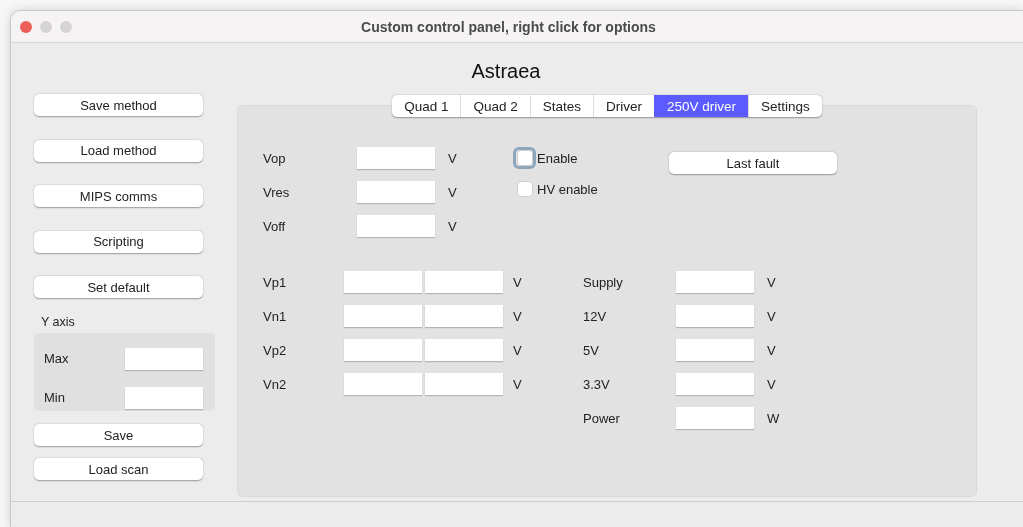  What do you see at coordinates (597, 384) in the screenshot?
I see `field-label: 3.3V` at bounding box center [597, 384].